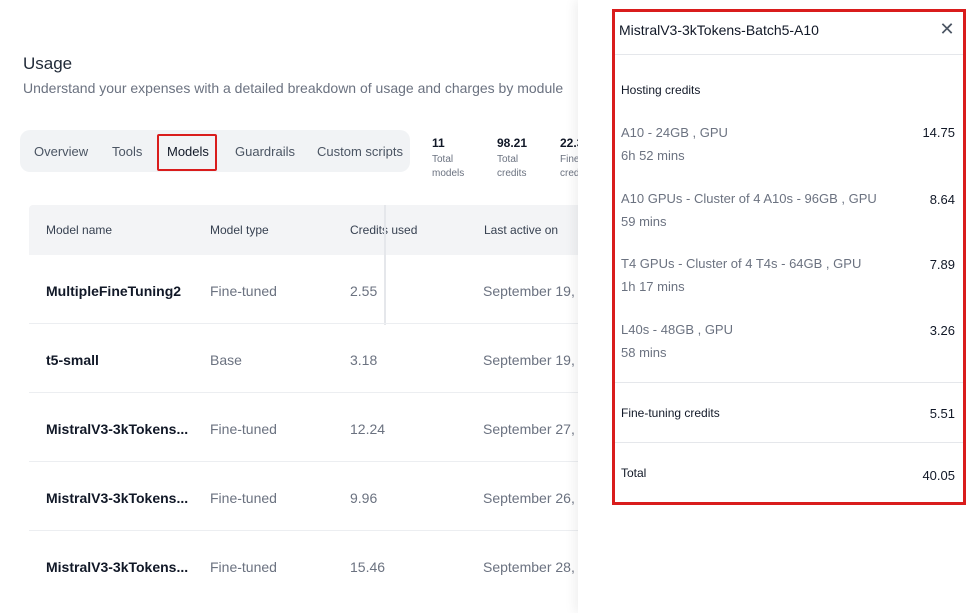 This screenshot has height=613, width=980. What do you see at coordinates (942, 199) in the screenshot?
I see `hosting-item-value: 8.64` at bounding box center [942, 199].